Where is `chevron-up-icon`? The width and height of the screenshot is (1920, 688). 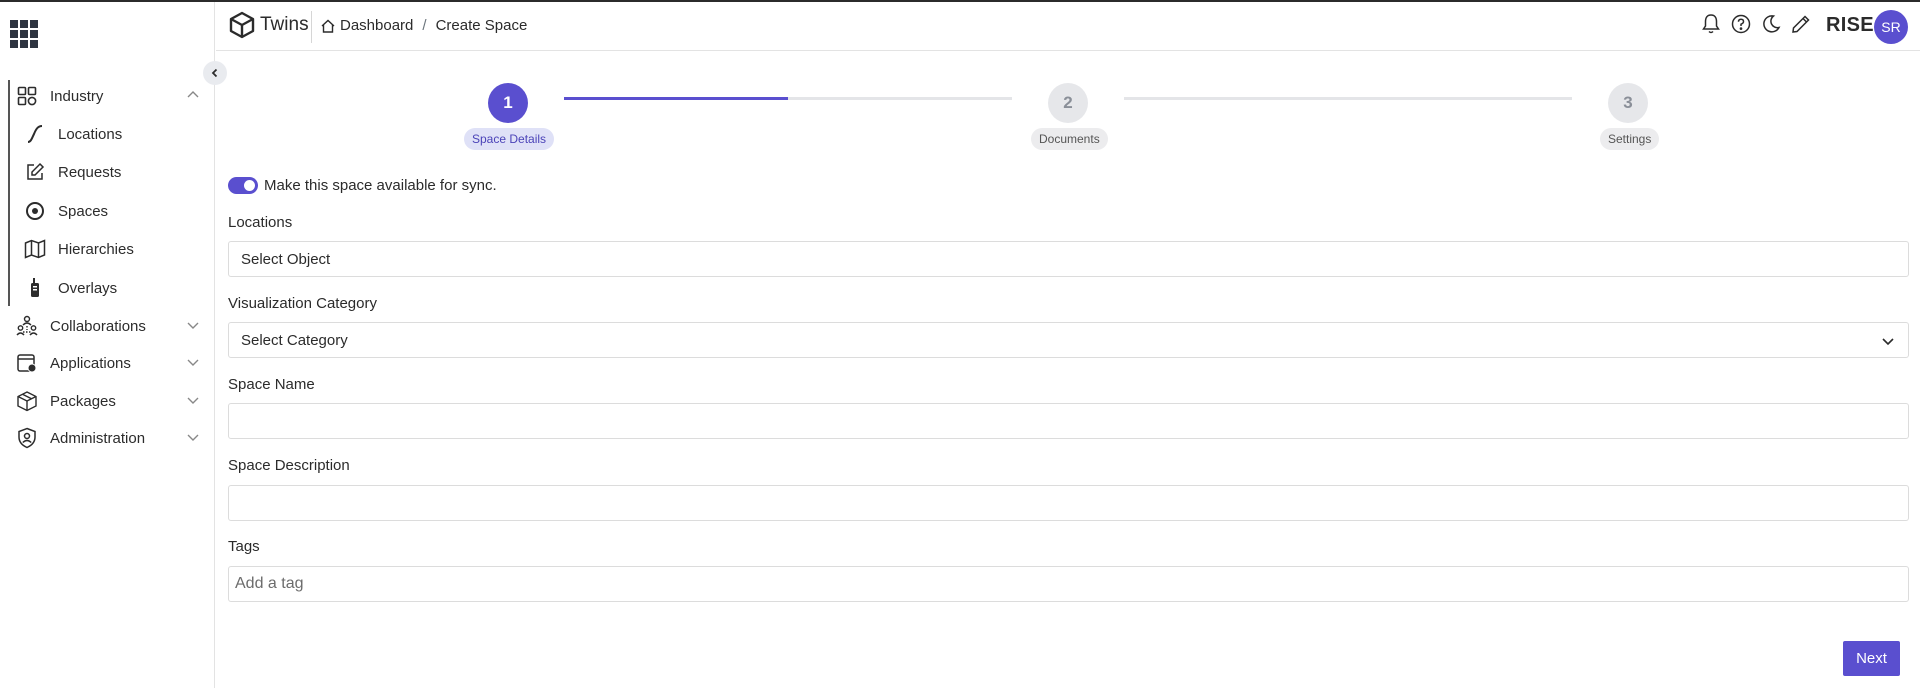 chevron-up-icon is located at coordinates (193, 94).